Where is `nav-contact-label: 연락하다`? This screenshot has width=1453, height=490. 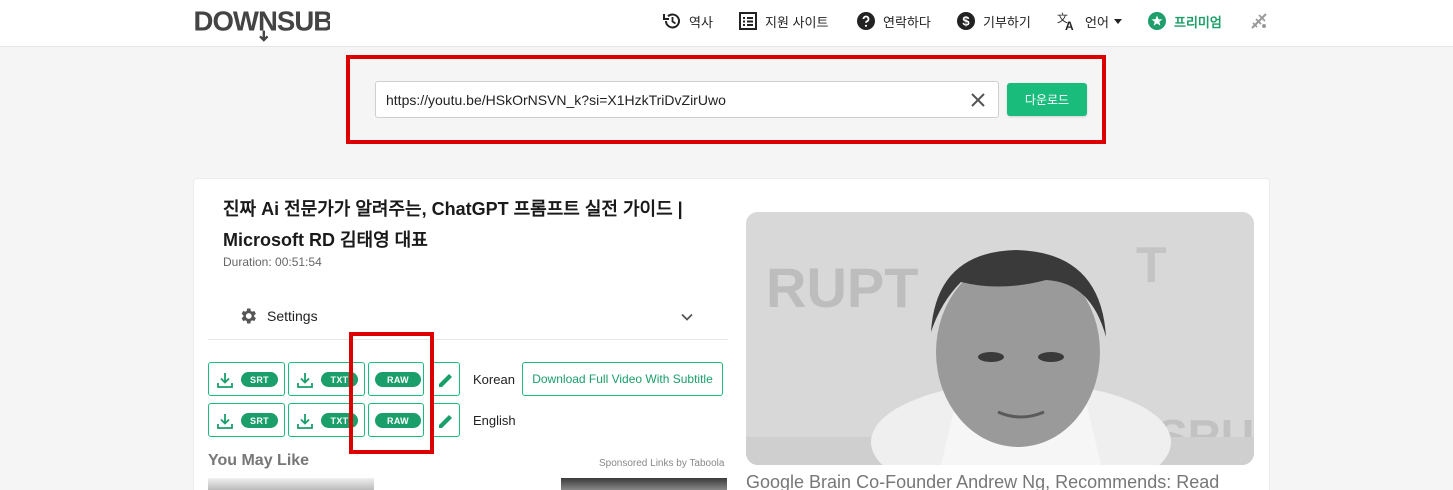
nav-contact-label: 연락하다 is located at coordinates (907, 22).